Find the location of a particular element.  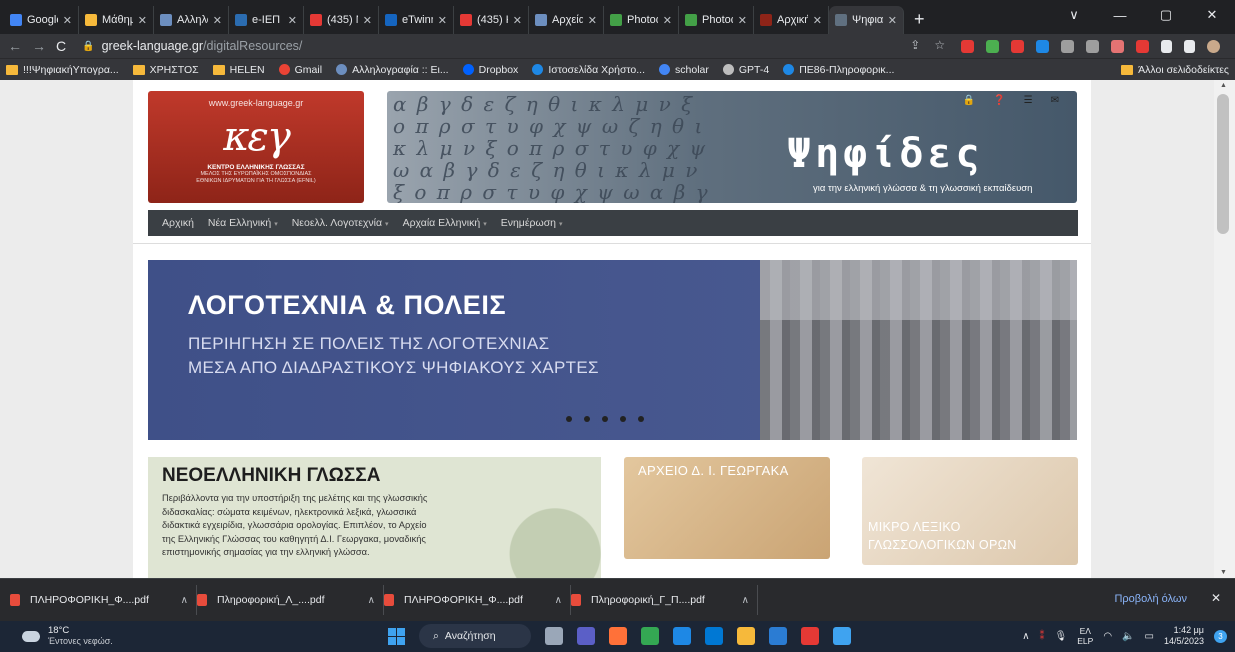

mail-icon: ✉ is located at coordinates (1055, 100).